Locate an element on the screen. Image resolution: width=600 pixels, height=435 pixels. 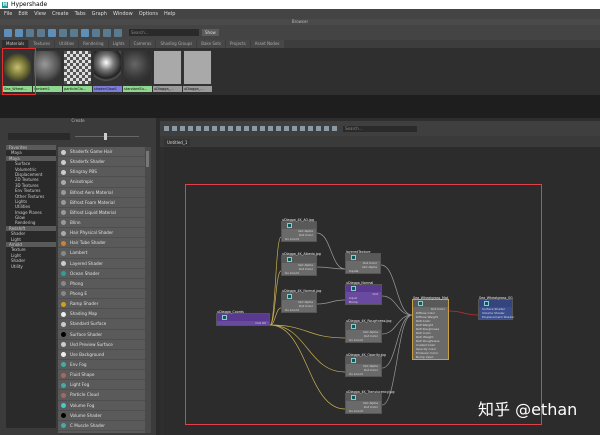
material-swatch: lambert1 is located at coordinates (47, 71).